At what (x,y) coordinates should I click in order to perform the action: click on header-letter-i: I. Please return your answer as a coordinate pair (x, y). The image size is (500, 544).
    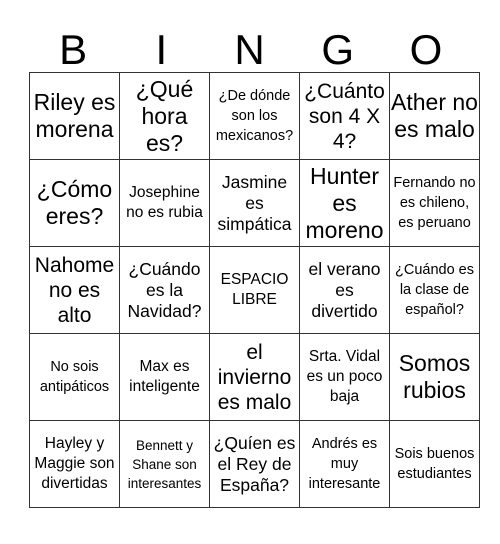
    Looking at the image, I should click on (161, 49).